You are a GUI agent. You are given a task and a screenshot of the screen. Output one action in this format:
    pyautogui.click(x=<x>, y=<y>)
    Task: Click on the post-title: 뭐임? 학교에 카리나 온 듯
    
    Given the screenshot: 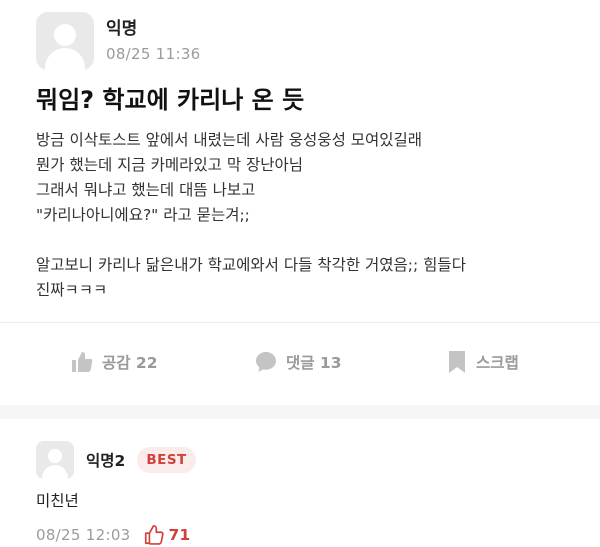 What is the action you would take?
    pyautogui.click(x=170, y=100)
    